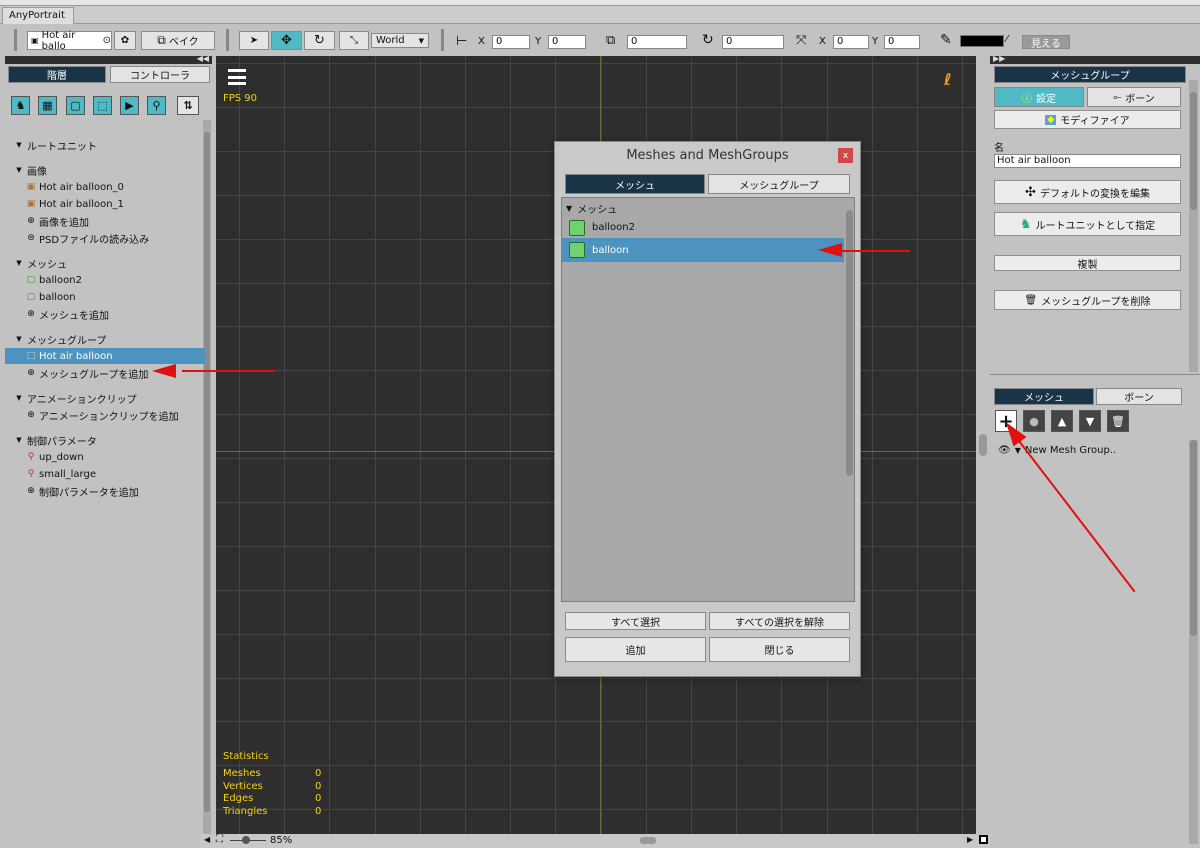 The image size is (1200, 848). I want to click on filter-param-button: ⚲, so click(156, 105).